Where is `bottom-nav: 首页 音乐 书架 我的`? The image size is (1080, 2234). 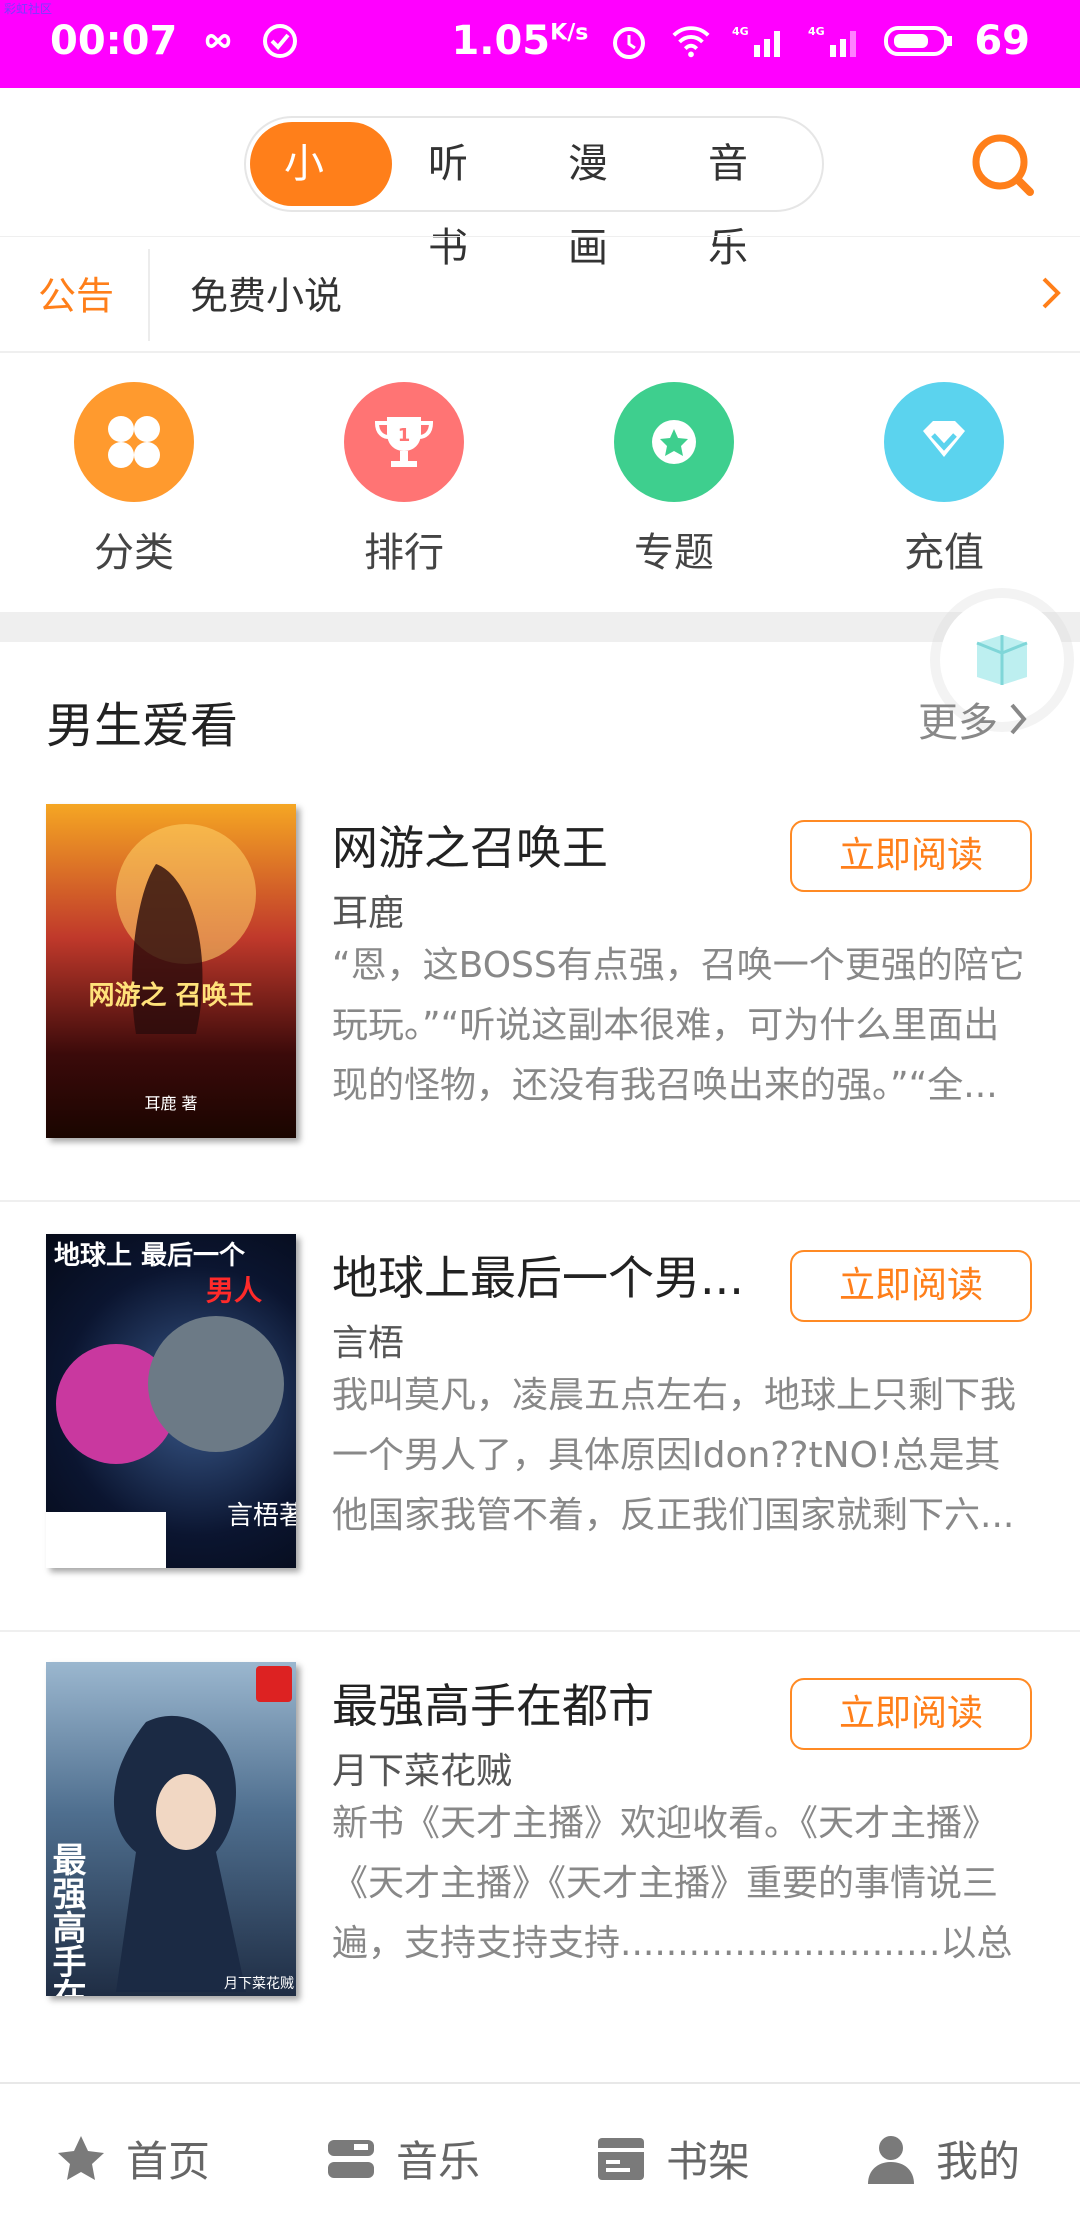
bottom-nav: 首页 音乐 书架 我的 is located at coordinates (540, 2158).